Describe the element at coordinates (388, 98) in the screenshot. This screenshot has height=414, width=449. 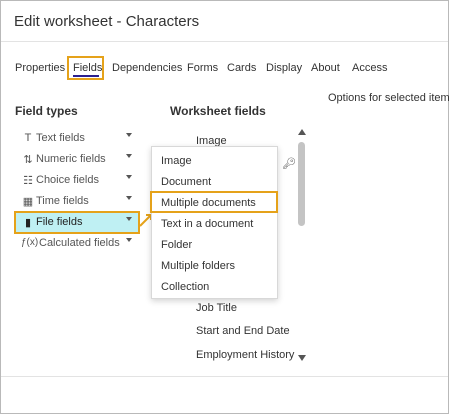
I see `options-panel-label: Options for selected item` at that location.